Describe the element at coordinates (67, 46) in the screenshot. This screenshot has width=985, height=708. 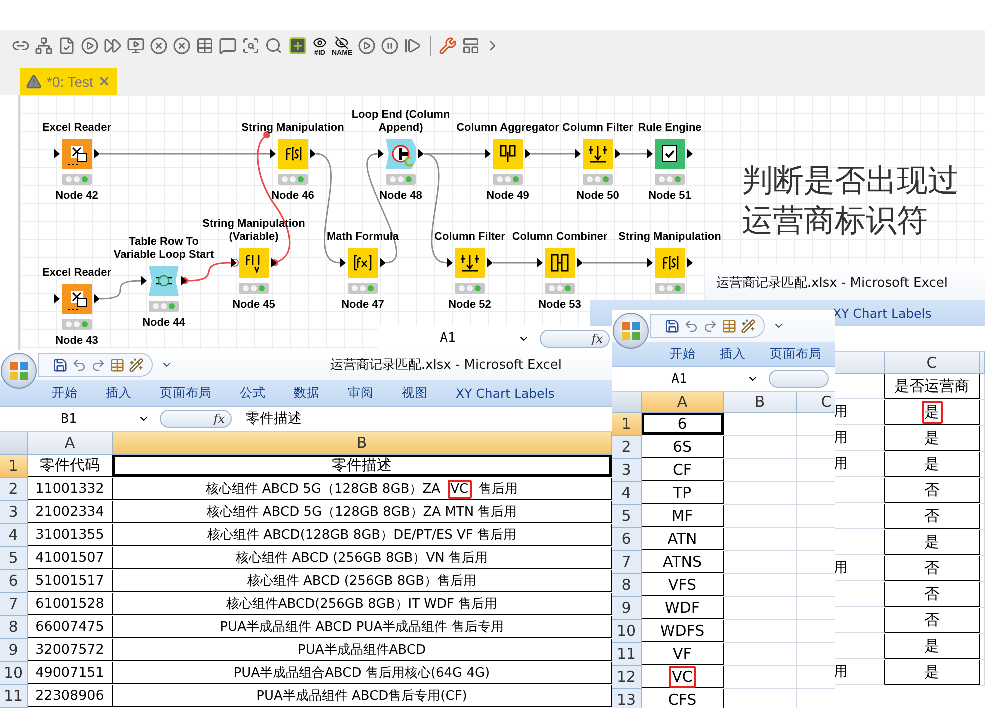
I see `file-check-icon` at that location.